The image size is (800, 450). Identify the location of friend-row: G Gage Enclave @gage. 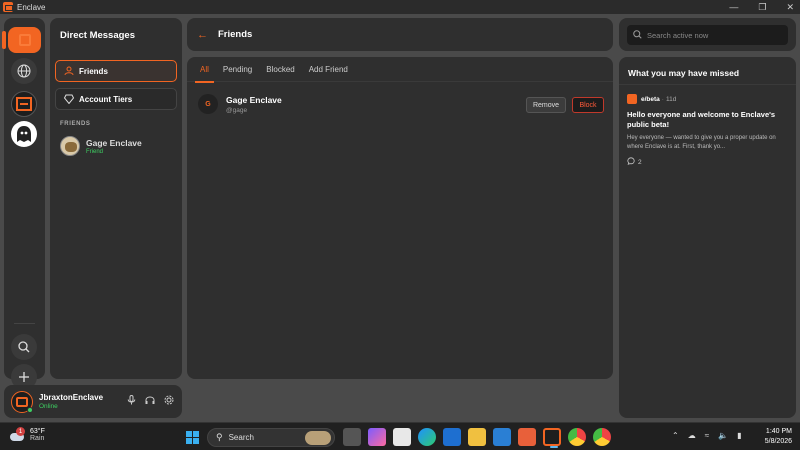
(240, 104).